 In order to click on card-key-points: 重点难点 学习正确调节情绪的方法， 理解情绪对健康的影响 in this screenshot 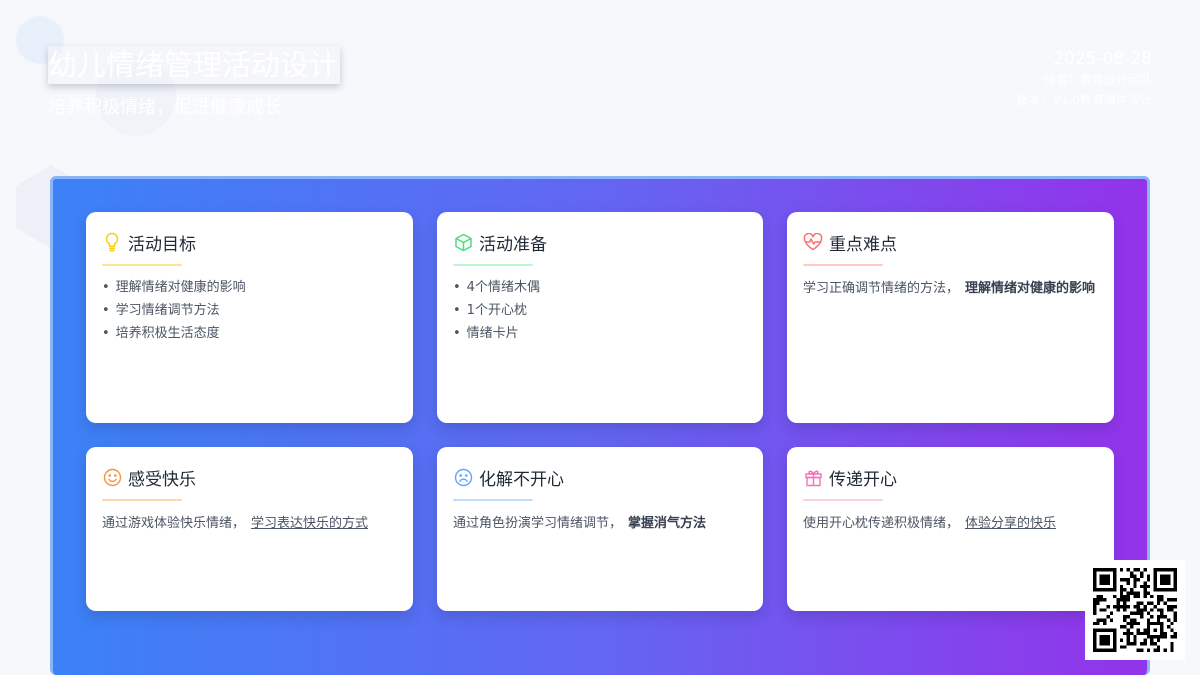, I will do `click(950, 317)`.